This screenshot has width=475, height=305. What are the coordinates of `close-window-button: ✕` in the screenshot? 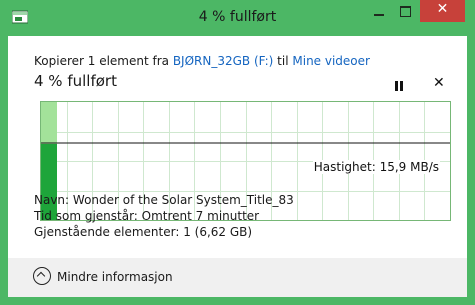 It's located at (442, 11).